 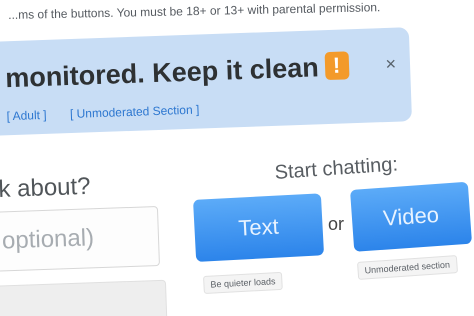 What do you see at coordinates (84, 297) in the screenshot?
I see `secondary-field` at bounding box center [84, 297].